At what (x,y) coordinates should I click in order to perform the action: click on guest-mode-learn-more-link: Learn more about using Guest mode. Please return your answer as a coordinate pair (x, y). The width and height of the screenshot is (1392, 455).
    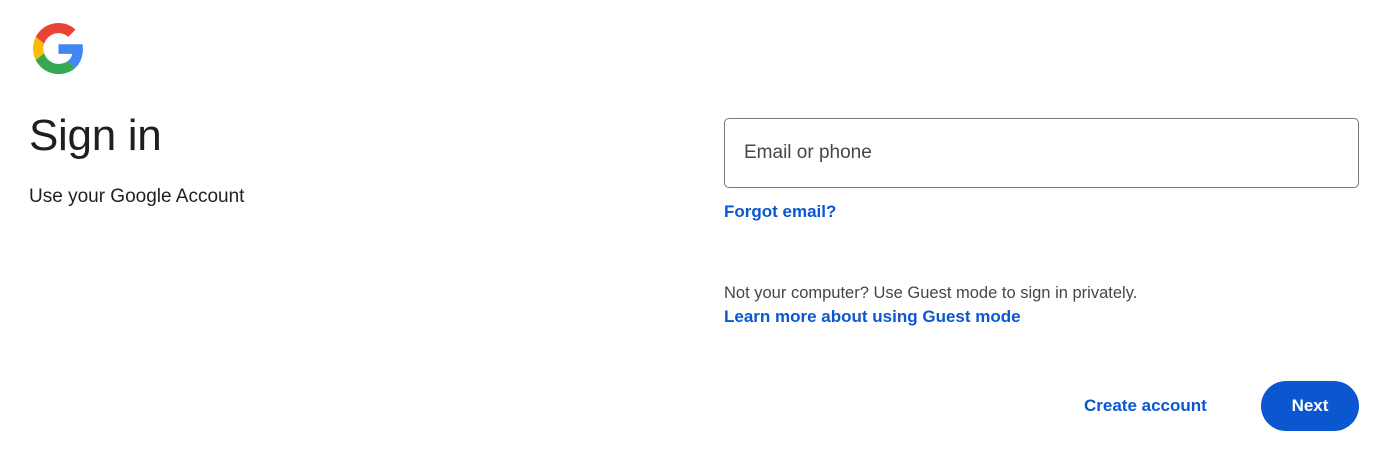
    Looking at the image, I should click on (872, 317).